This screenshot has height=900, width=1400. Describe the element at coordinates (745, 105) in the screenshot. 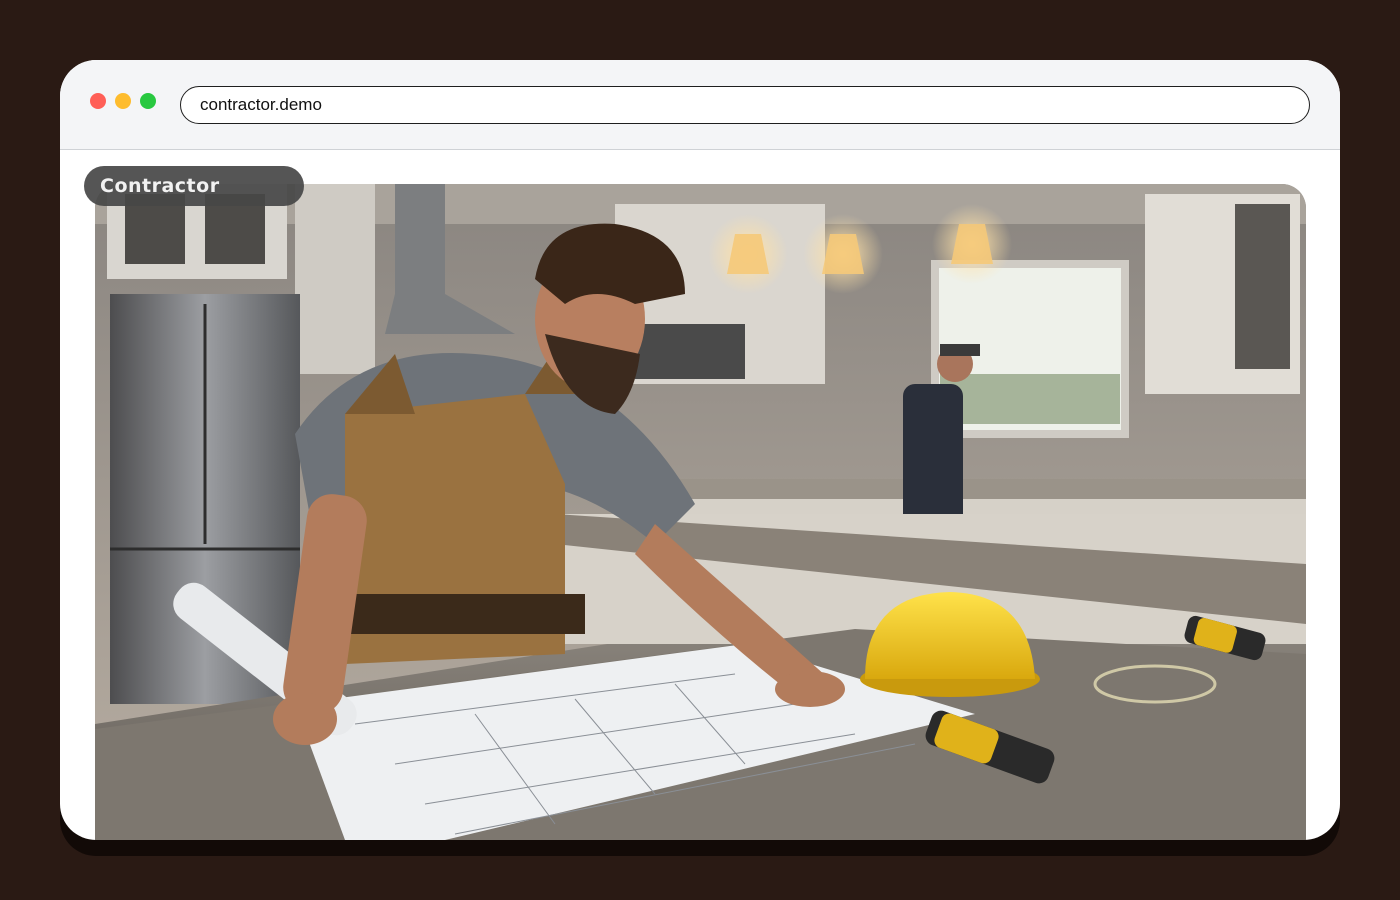

I see `address-bar: contractor.demo` at that location.